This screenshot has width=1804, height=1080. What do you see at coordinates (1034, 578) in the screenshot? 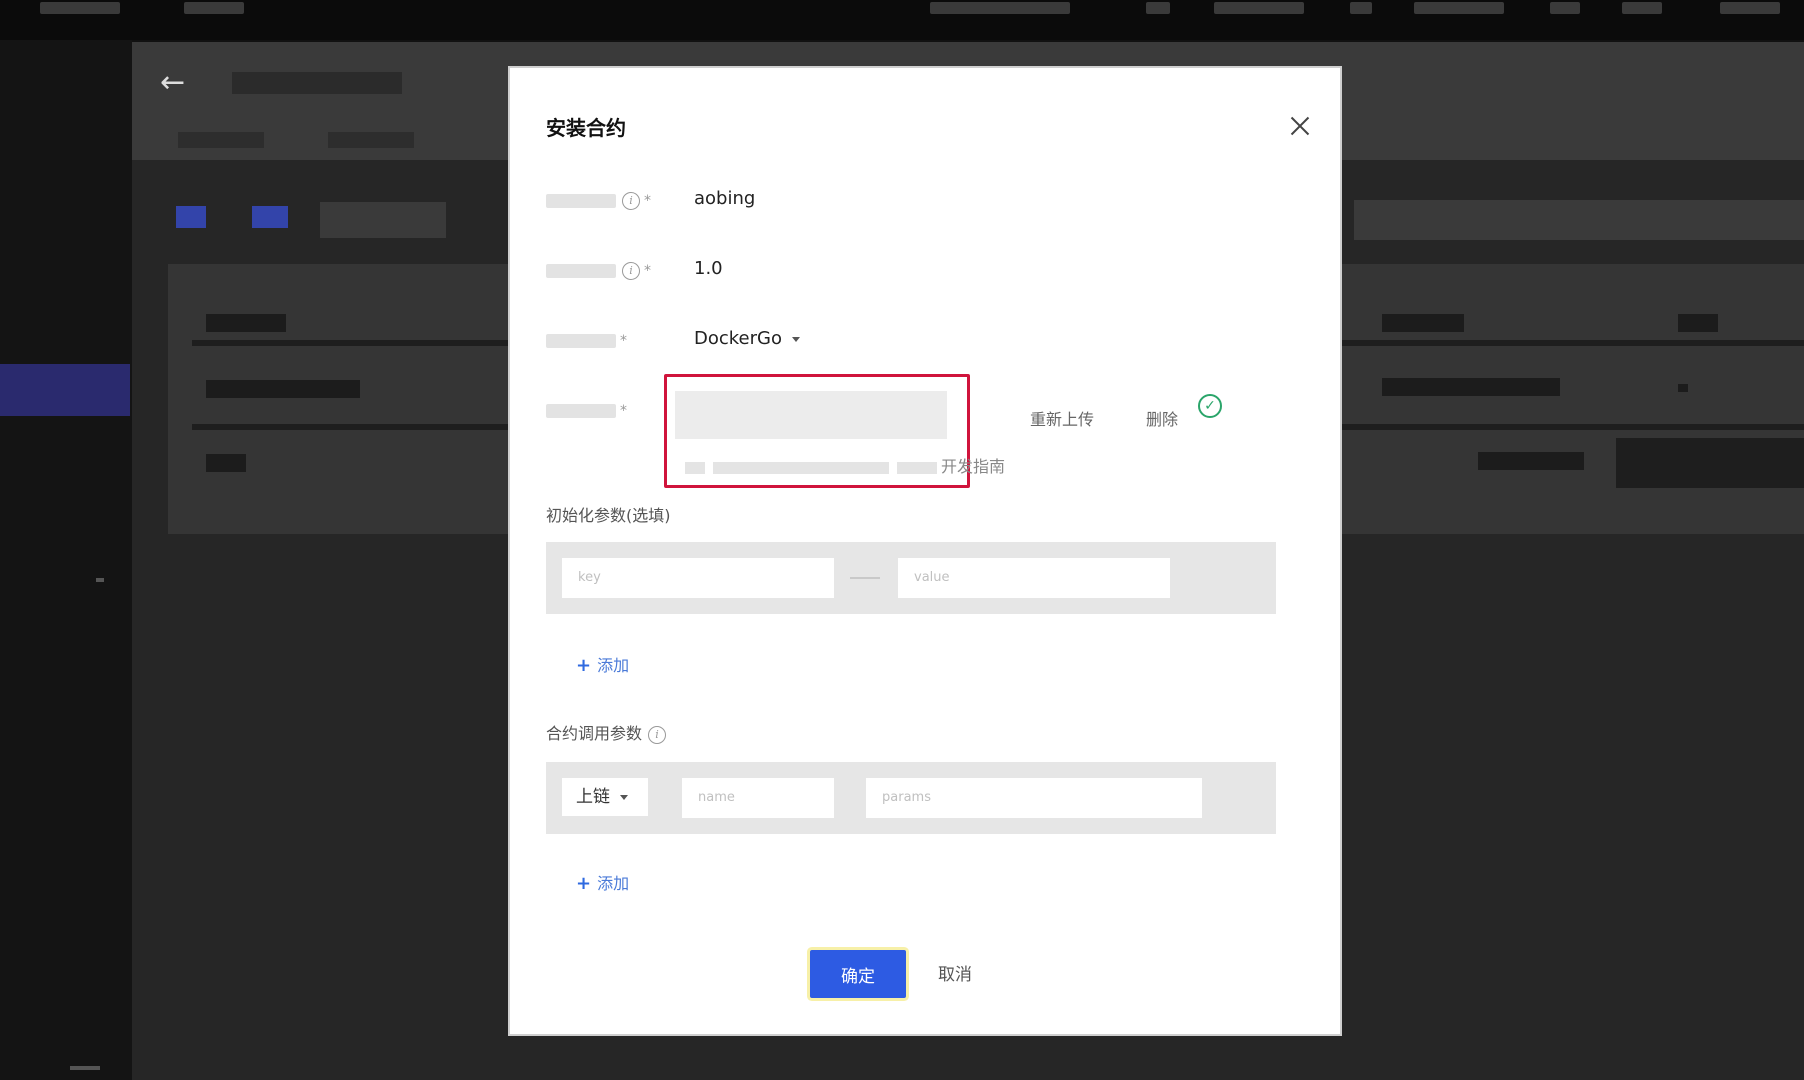
I see `init-value-input: value` at bounding box center [1034, 578].